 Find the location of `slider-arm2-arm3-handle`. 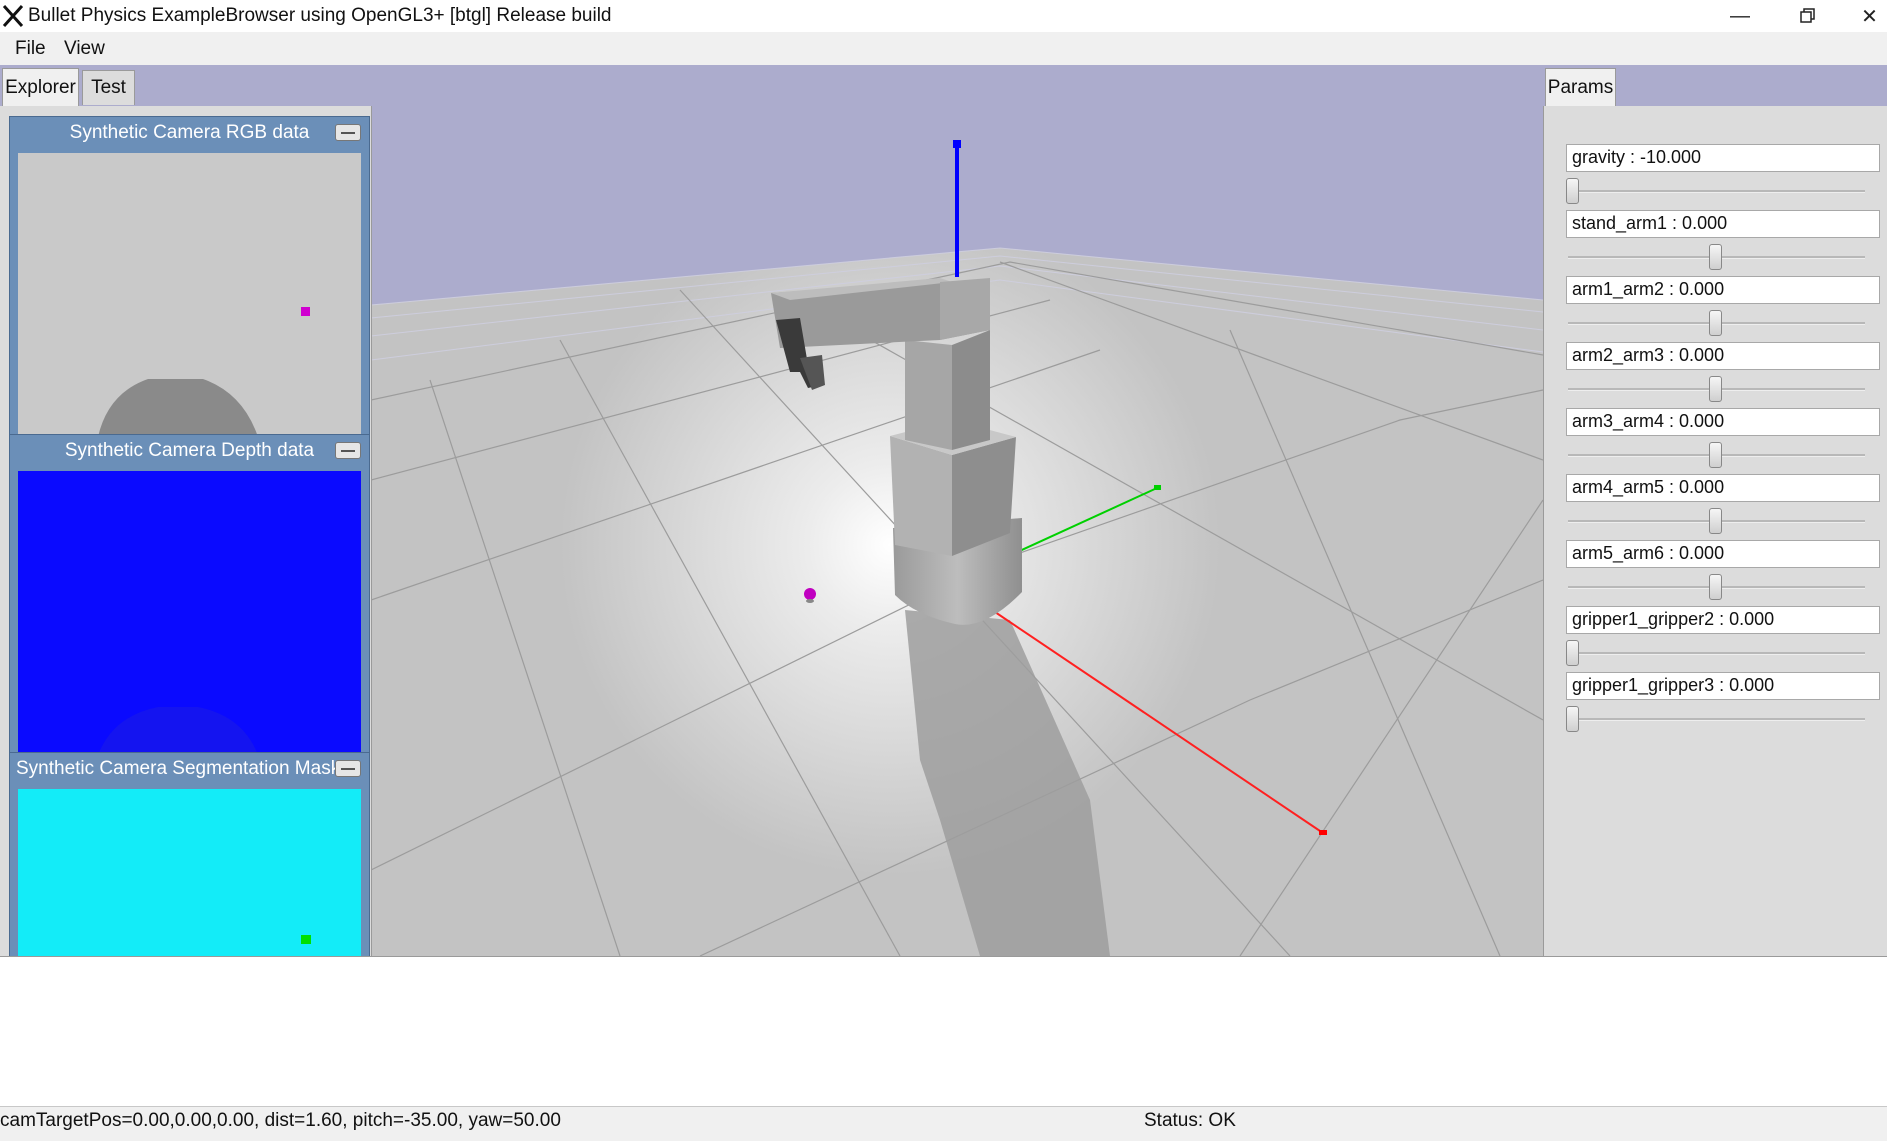

slider-arm2-arm3-handle is located at coordinates (1715, 389).